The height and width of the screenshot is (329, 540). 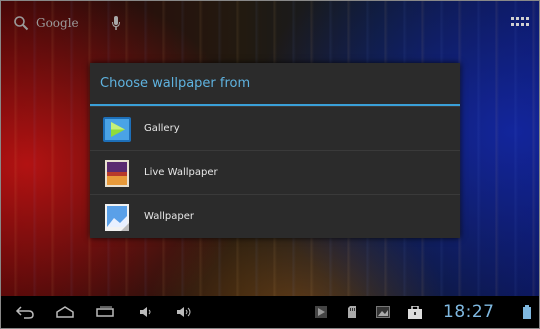 I want to click on recent-apps-icon, so click(x=105, y=312).